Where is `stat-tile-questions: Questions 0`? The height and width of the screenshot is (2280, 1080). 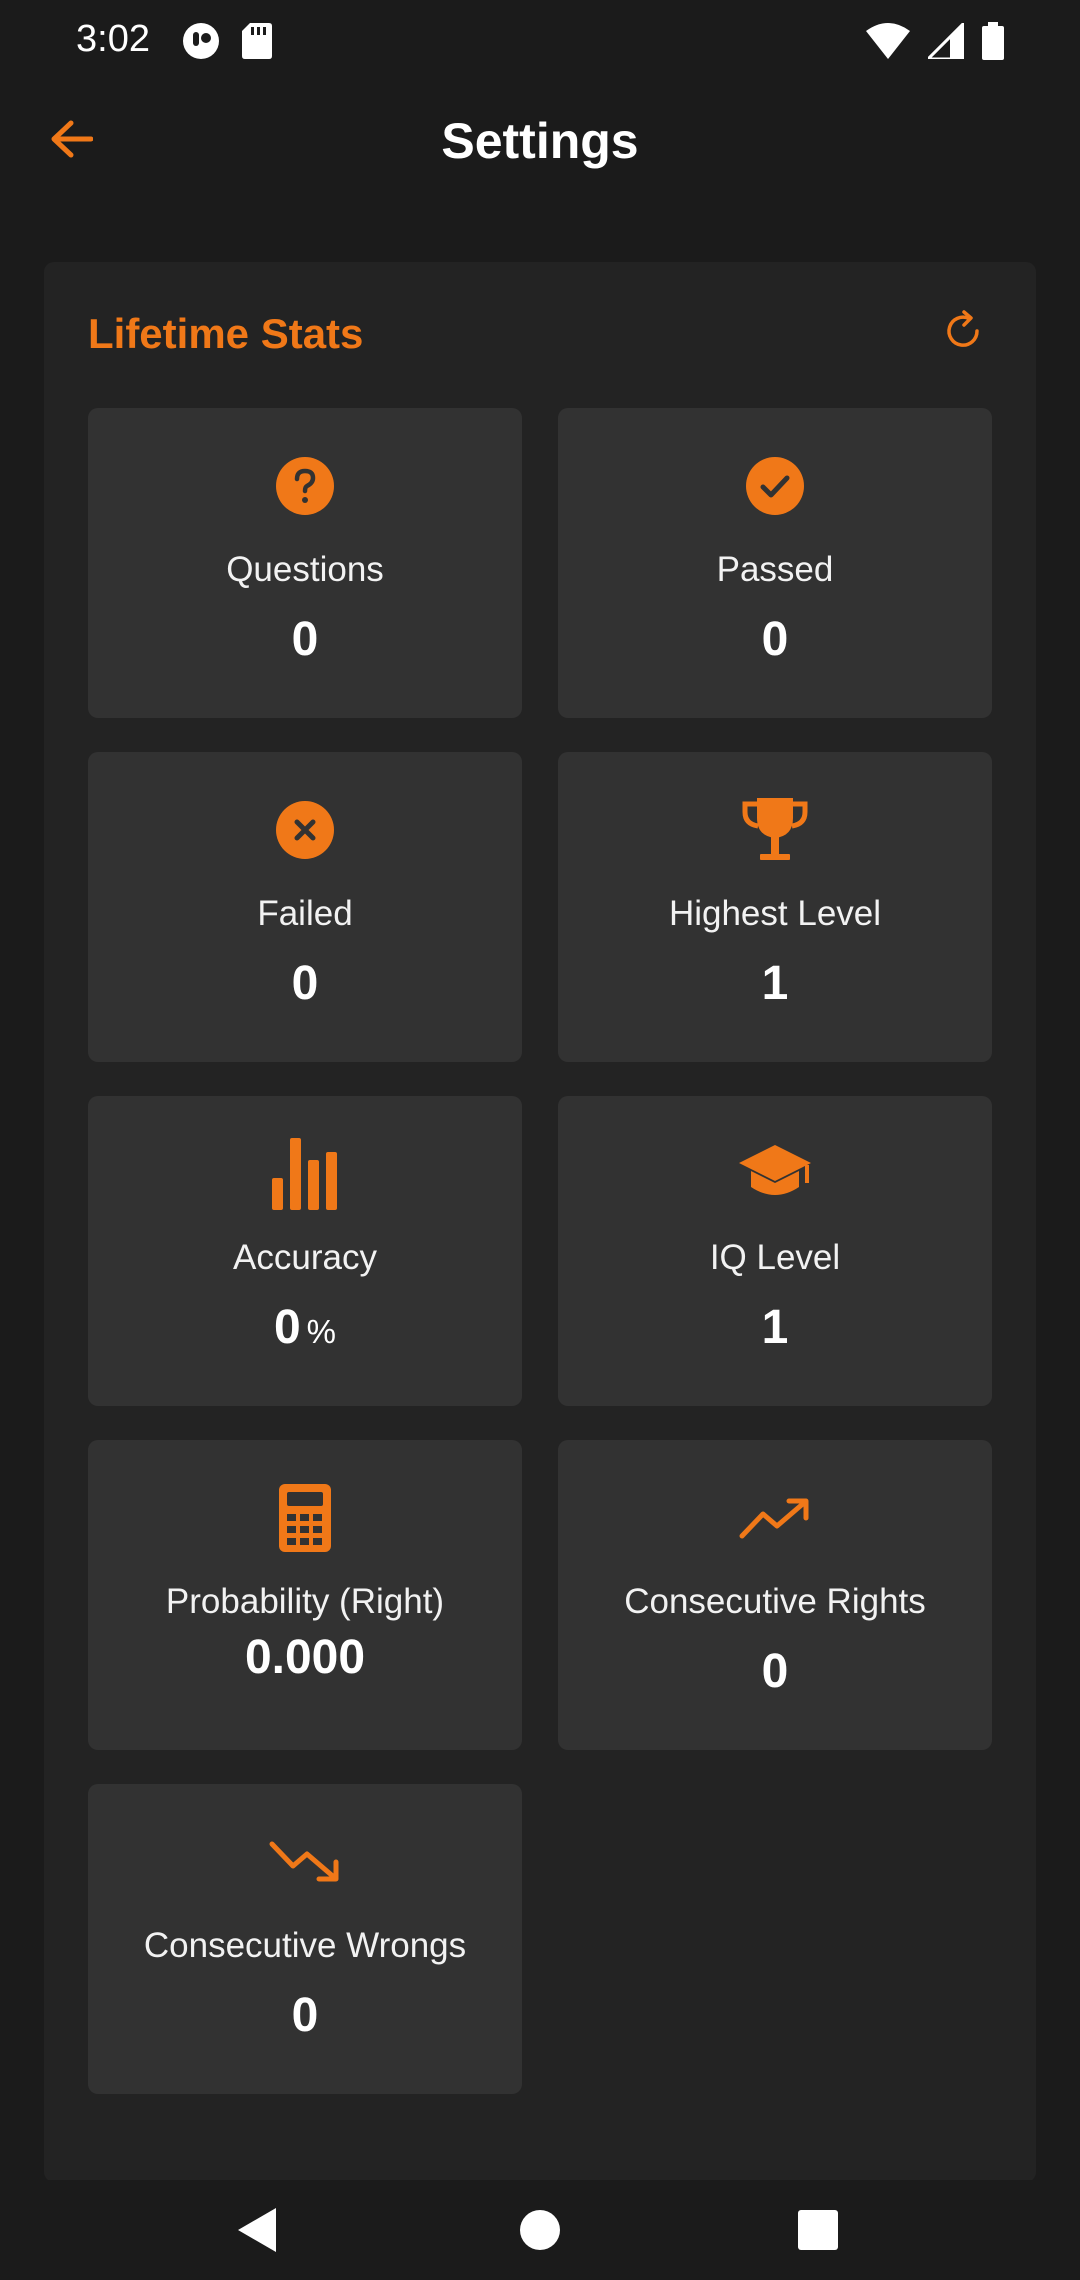
stat-tile-questions: Questions 0 is located at coordinates (305, 563).